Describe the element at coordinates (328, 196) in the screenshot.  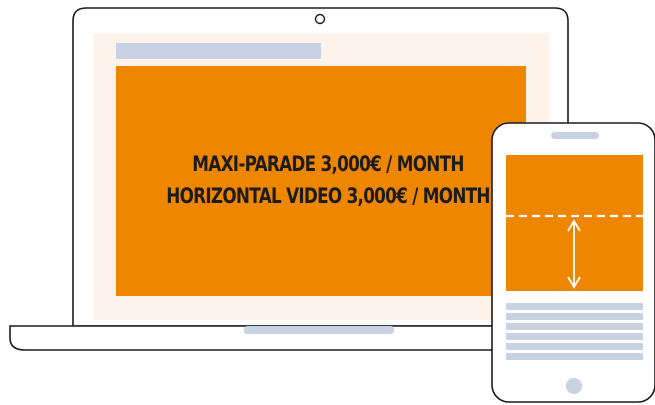
I see `ad-line-horizontal-video: HORIZONTAL VIDEO 3,000€ / MONTH` at that location.